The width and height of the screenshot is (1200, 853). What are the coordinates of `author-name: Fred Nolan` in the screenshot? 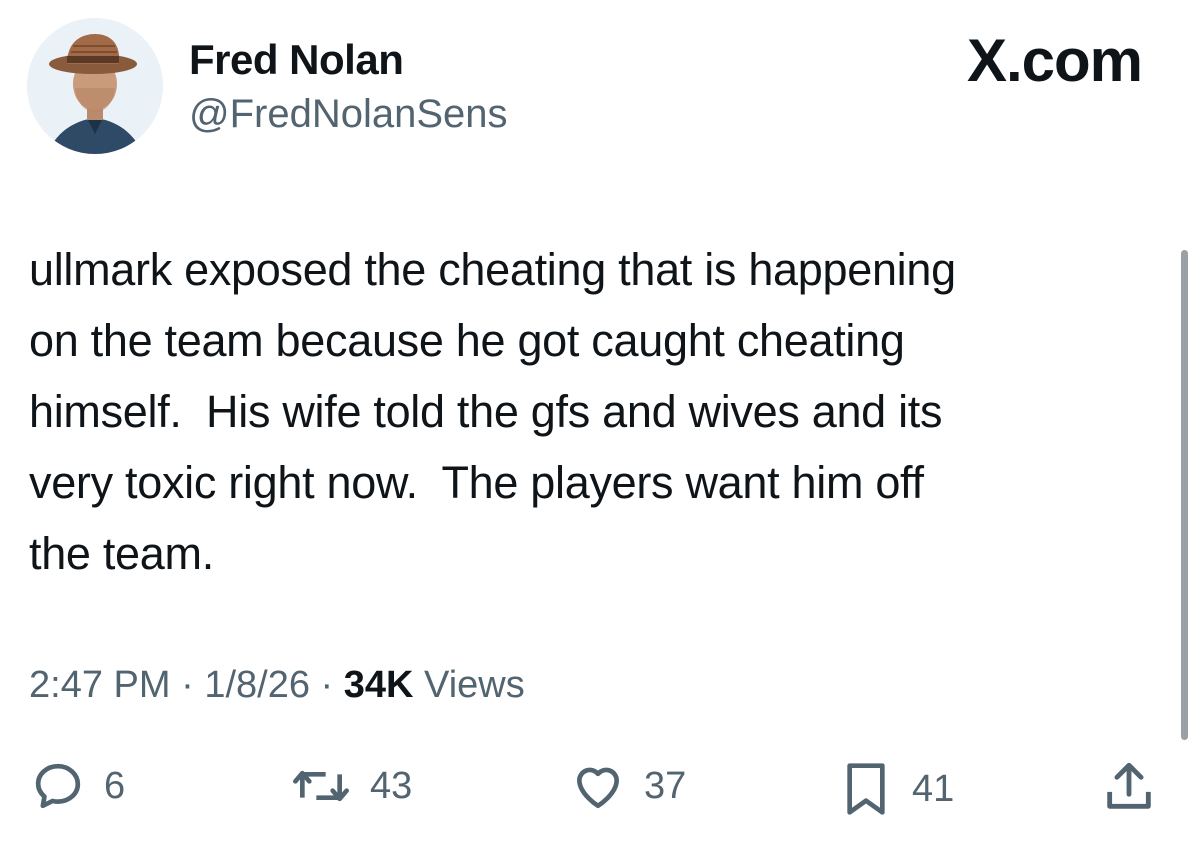 It's located at (296, 60).